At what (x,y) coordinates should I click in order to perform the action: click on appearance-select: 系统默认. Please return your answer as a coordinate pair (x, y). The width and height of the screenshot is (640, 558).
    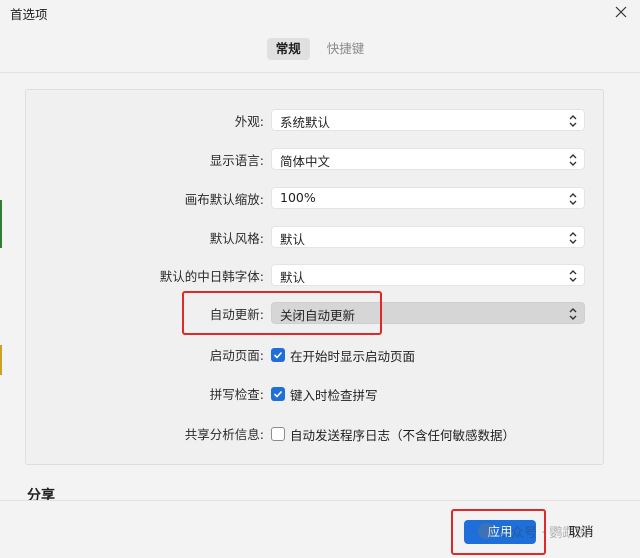
    Looking at the image, I should click on (428, 120).